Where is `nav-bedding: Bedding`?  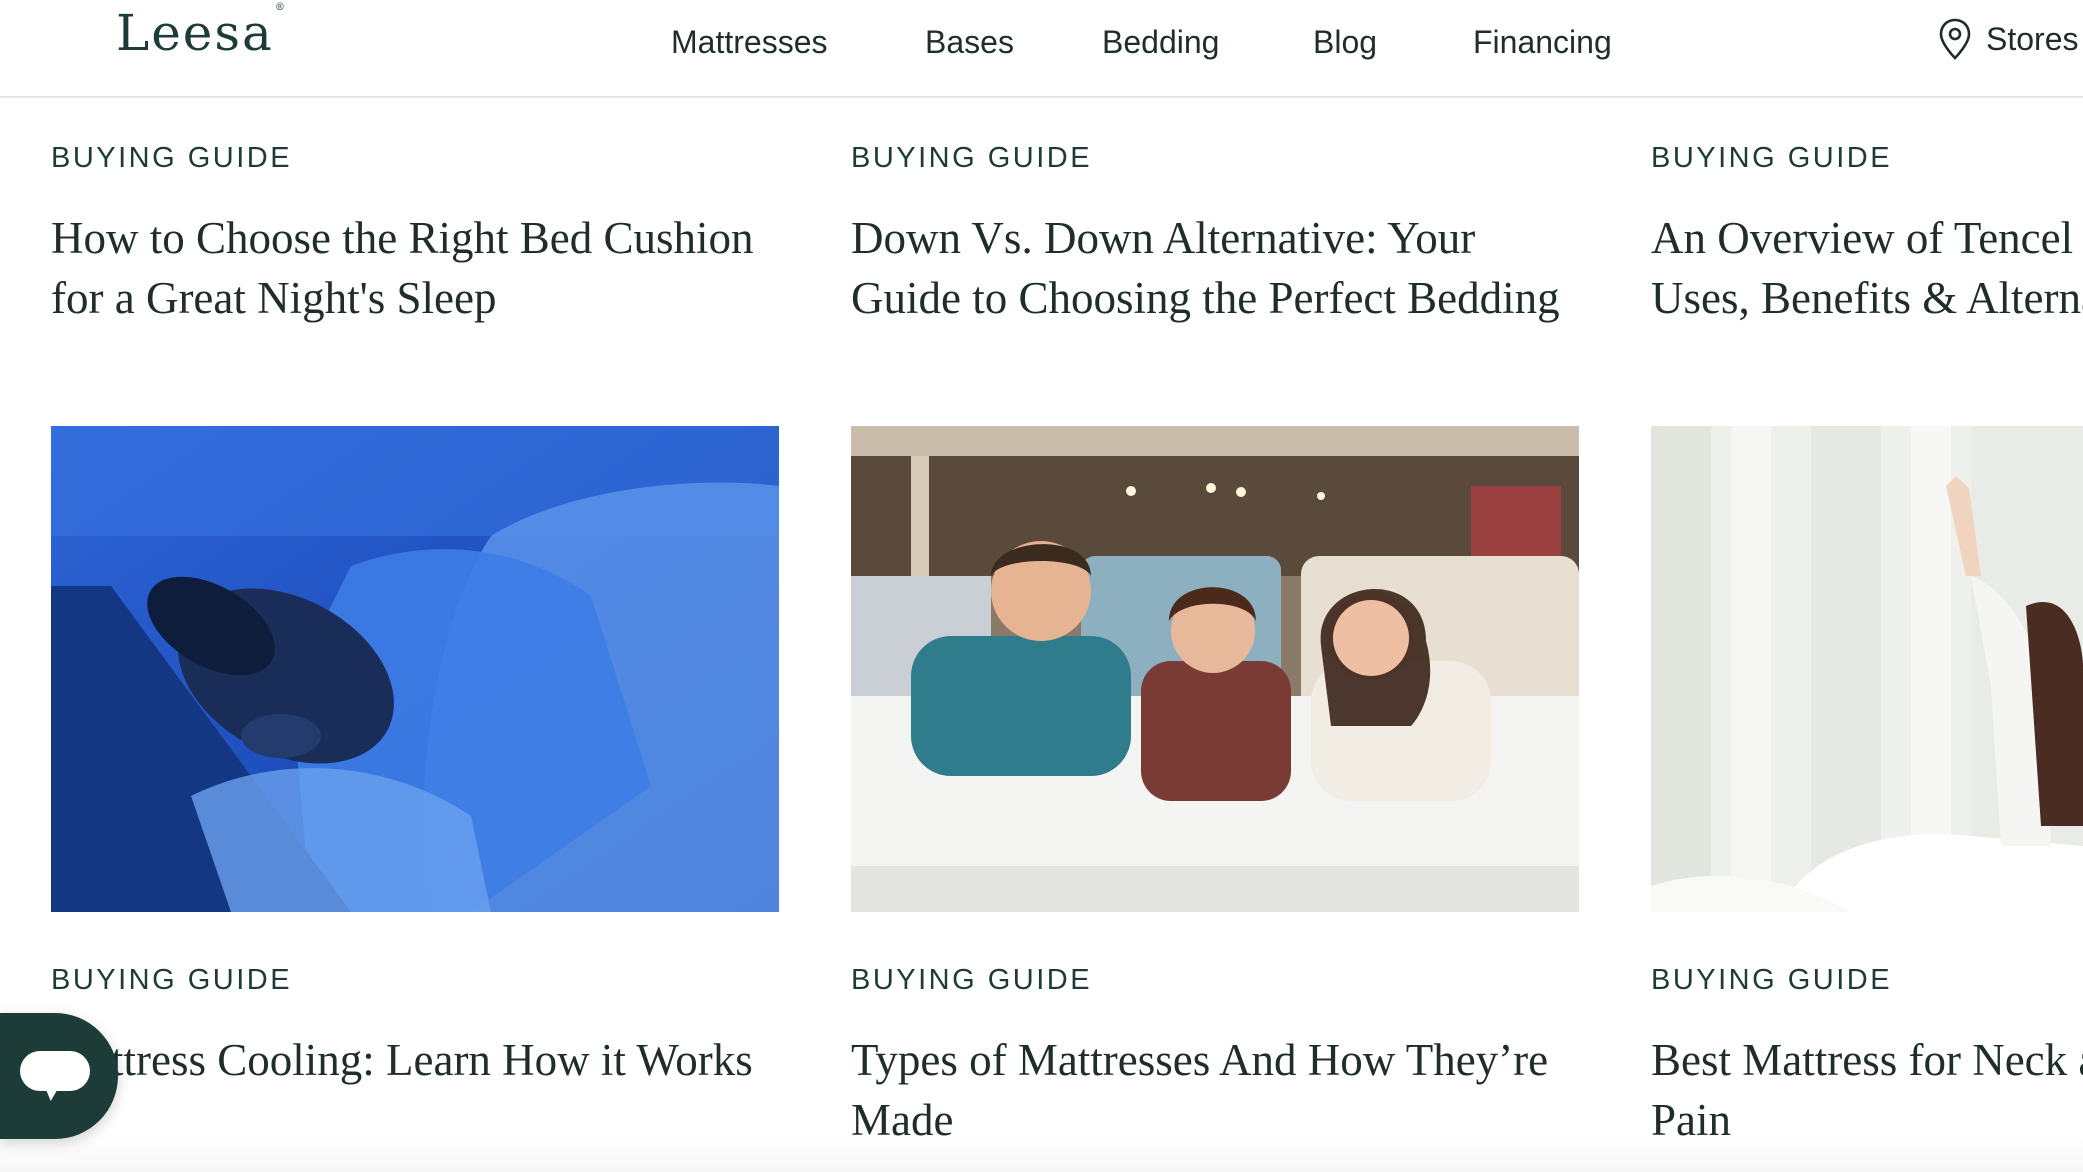
nav-bedding: Bedding is located at coordinates (1160, 42).